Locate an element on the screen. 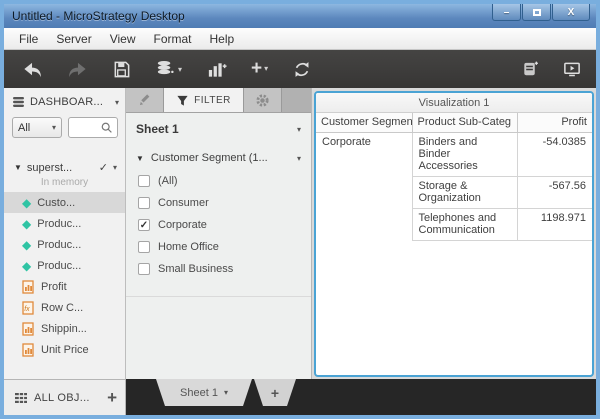  dataset-node: ▼ superst... ✓ ▾ is located at coordinates (64, 166).